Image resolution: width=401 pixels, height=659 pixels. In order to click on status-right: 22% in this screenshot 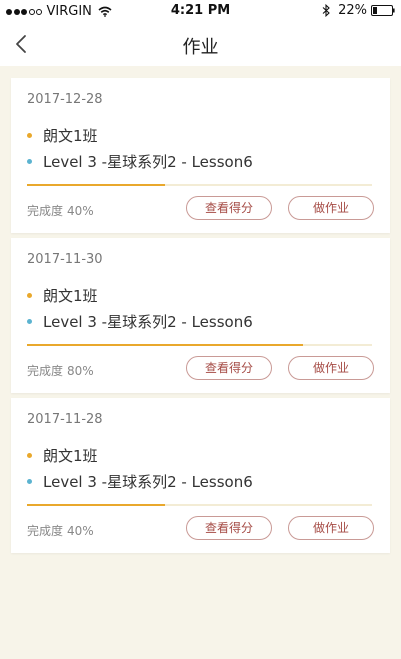, I will do `click(358, 10)`.